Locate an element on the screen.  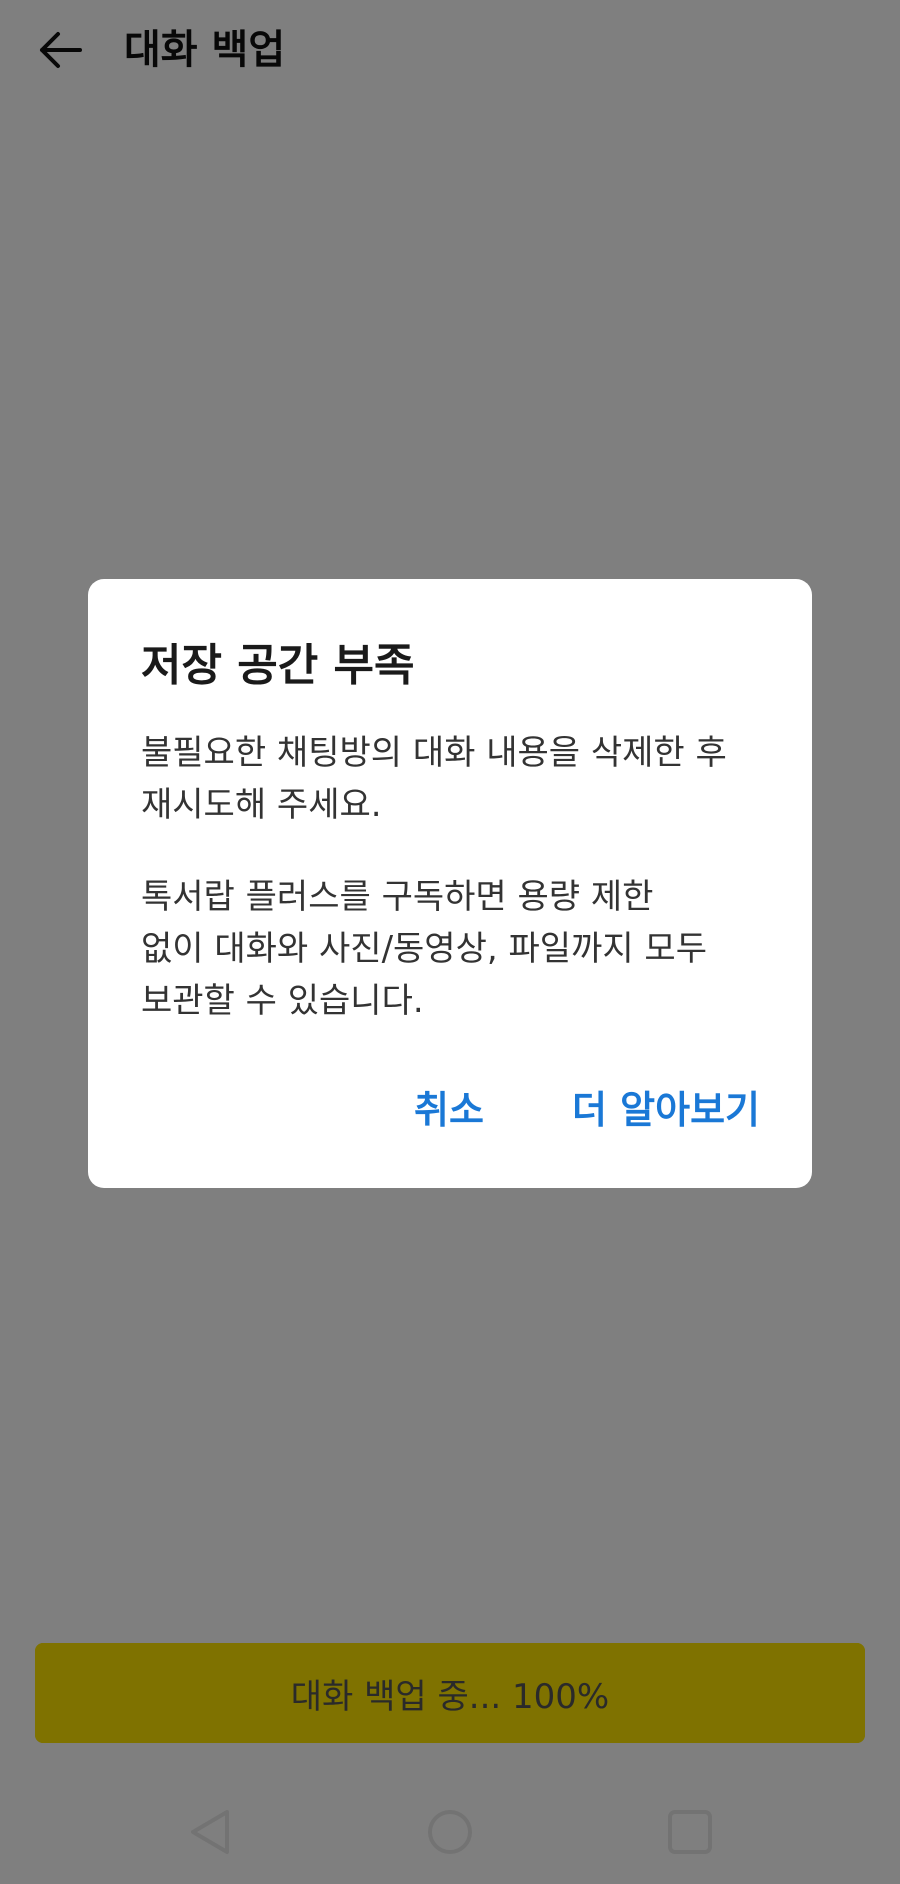
dialog-actions: 취소 더 알아보기 is located at coordinates (587, 1106).